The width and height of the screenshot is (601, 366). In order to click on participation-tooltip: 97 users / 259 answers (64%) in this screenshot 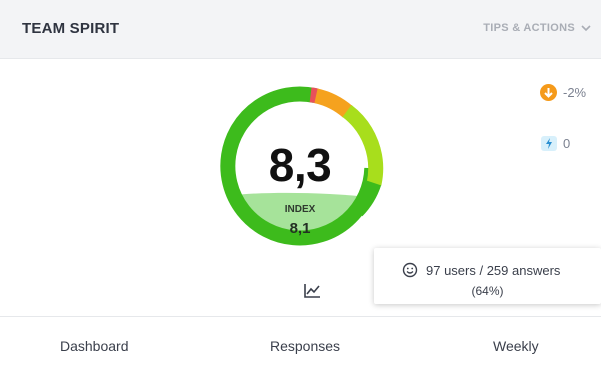, I will do `click(487, 276)`.